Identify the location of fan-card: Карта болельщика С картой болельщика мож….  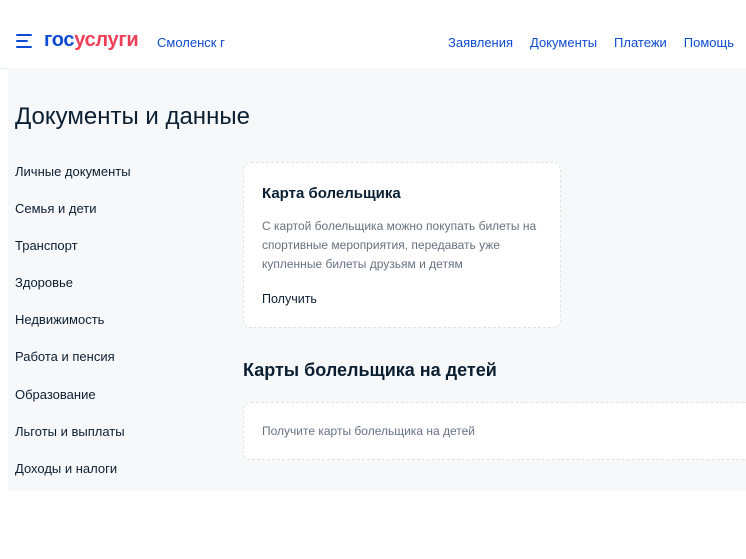
(402, 245).